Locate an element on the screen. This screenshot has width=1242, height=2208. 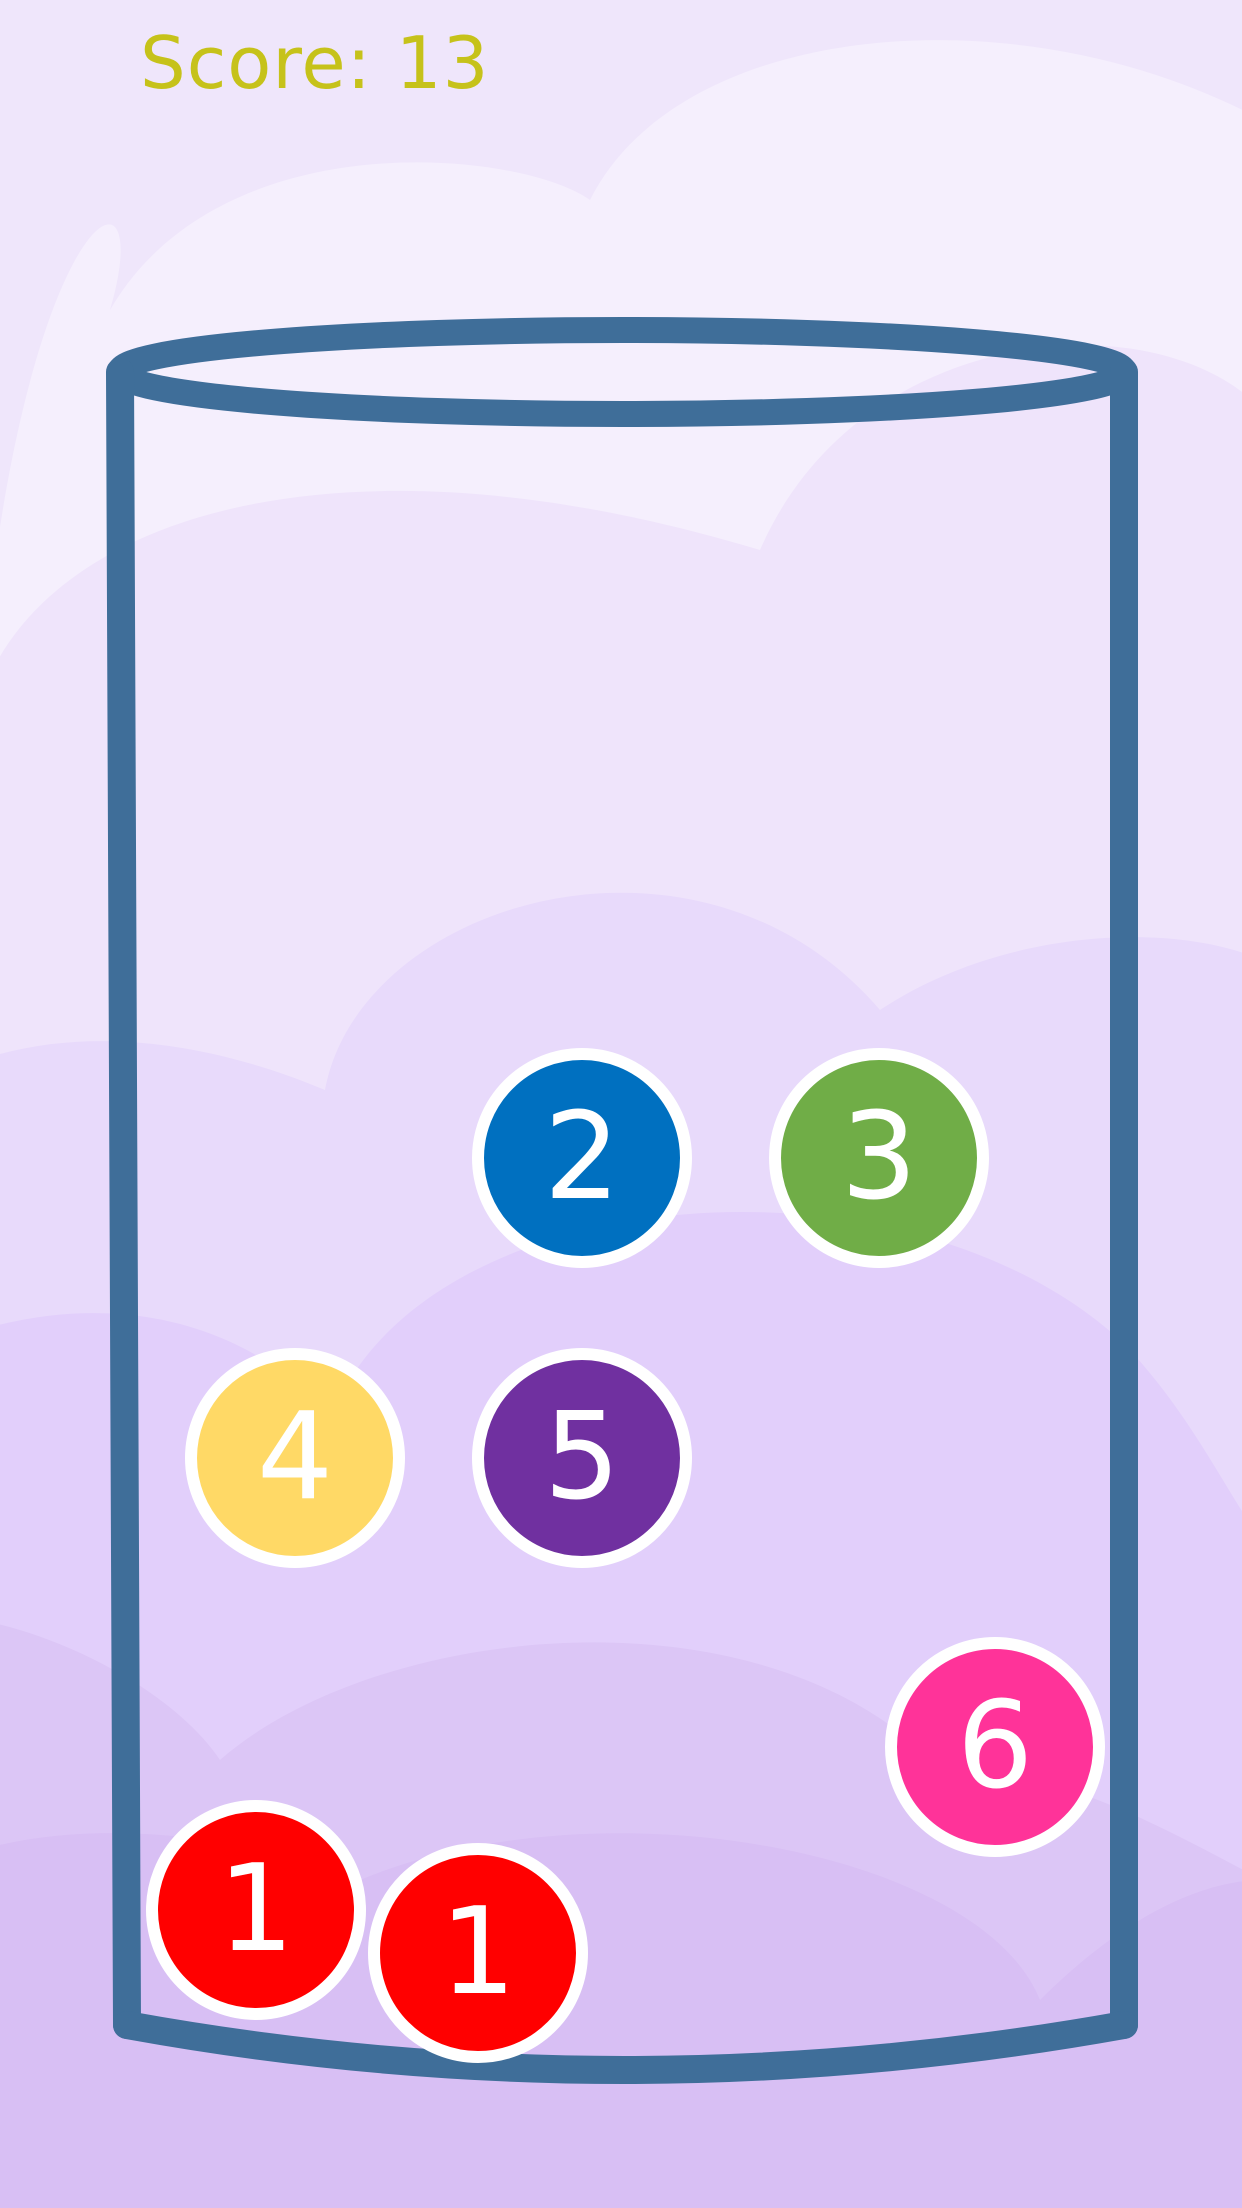
number-ball-2: 2 is located at coordinates (582, 1158).